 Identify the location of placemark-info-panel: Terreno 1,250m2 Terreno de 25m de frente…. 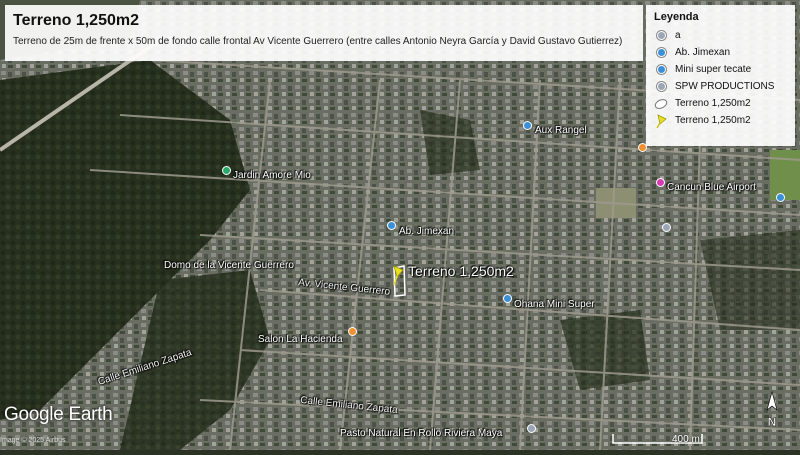
(324, 33).